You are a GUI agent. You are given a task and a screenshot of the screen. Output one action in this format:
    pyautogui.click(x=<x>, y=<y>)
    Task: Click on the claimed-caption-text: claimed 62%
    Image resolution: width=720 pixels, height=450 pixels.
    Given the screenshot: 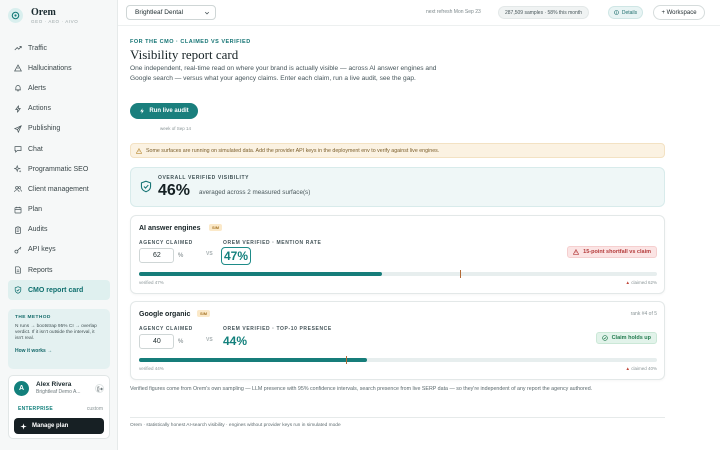 What is the action you would take?
    pyautogui.click(x=644, y=282)
    